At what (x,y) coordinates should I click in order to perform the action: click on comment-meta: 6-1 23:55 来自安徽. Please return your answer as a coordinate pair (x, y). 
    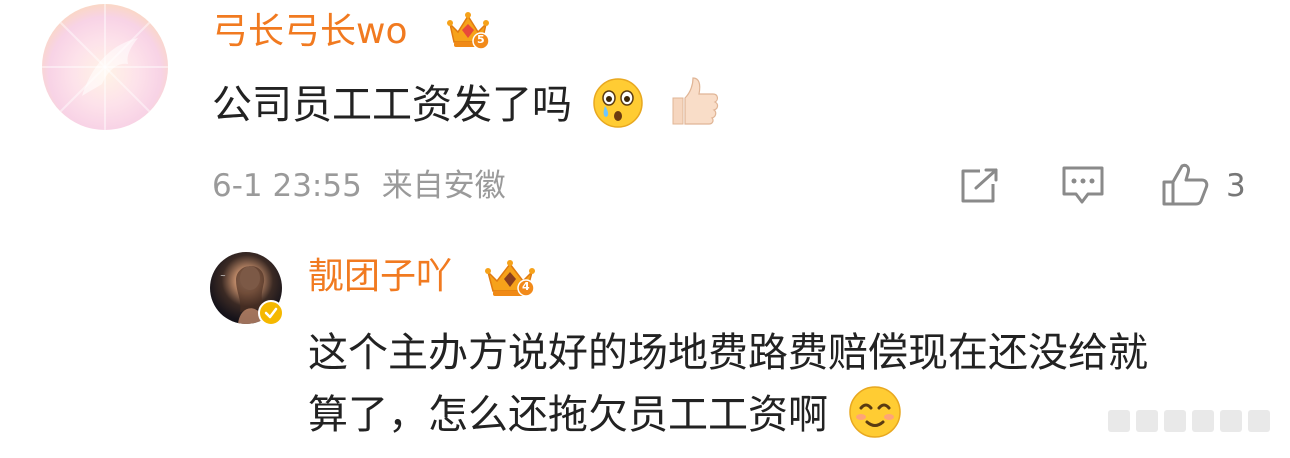
    Looking at the image, I should click on (359, 186).